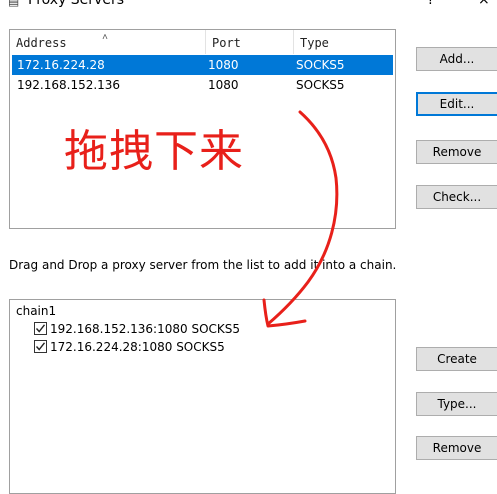  Describe the element at coordinates (456, 152) in the screenshot. I see `remove-server-button: Remove` at that location.